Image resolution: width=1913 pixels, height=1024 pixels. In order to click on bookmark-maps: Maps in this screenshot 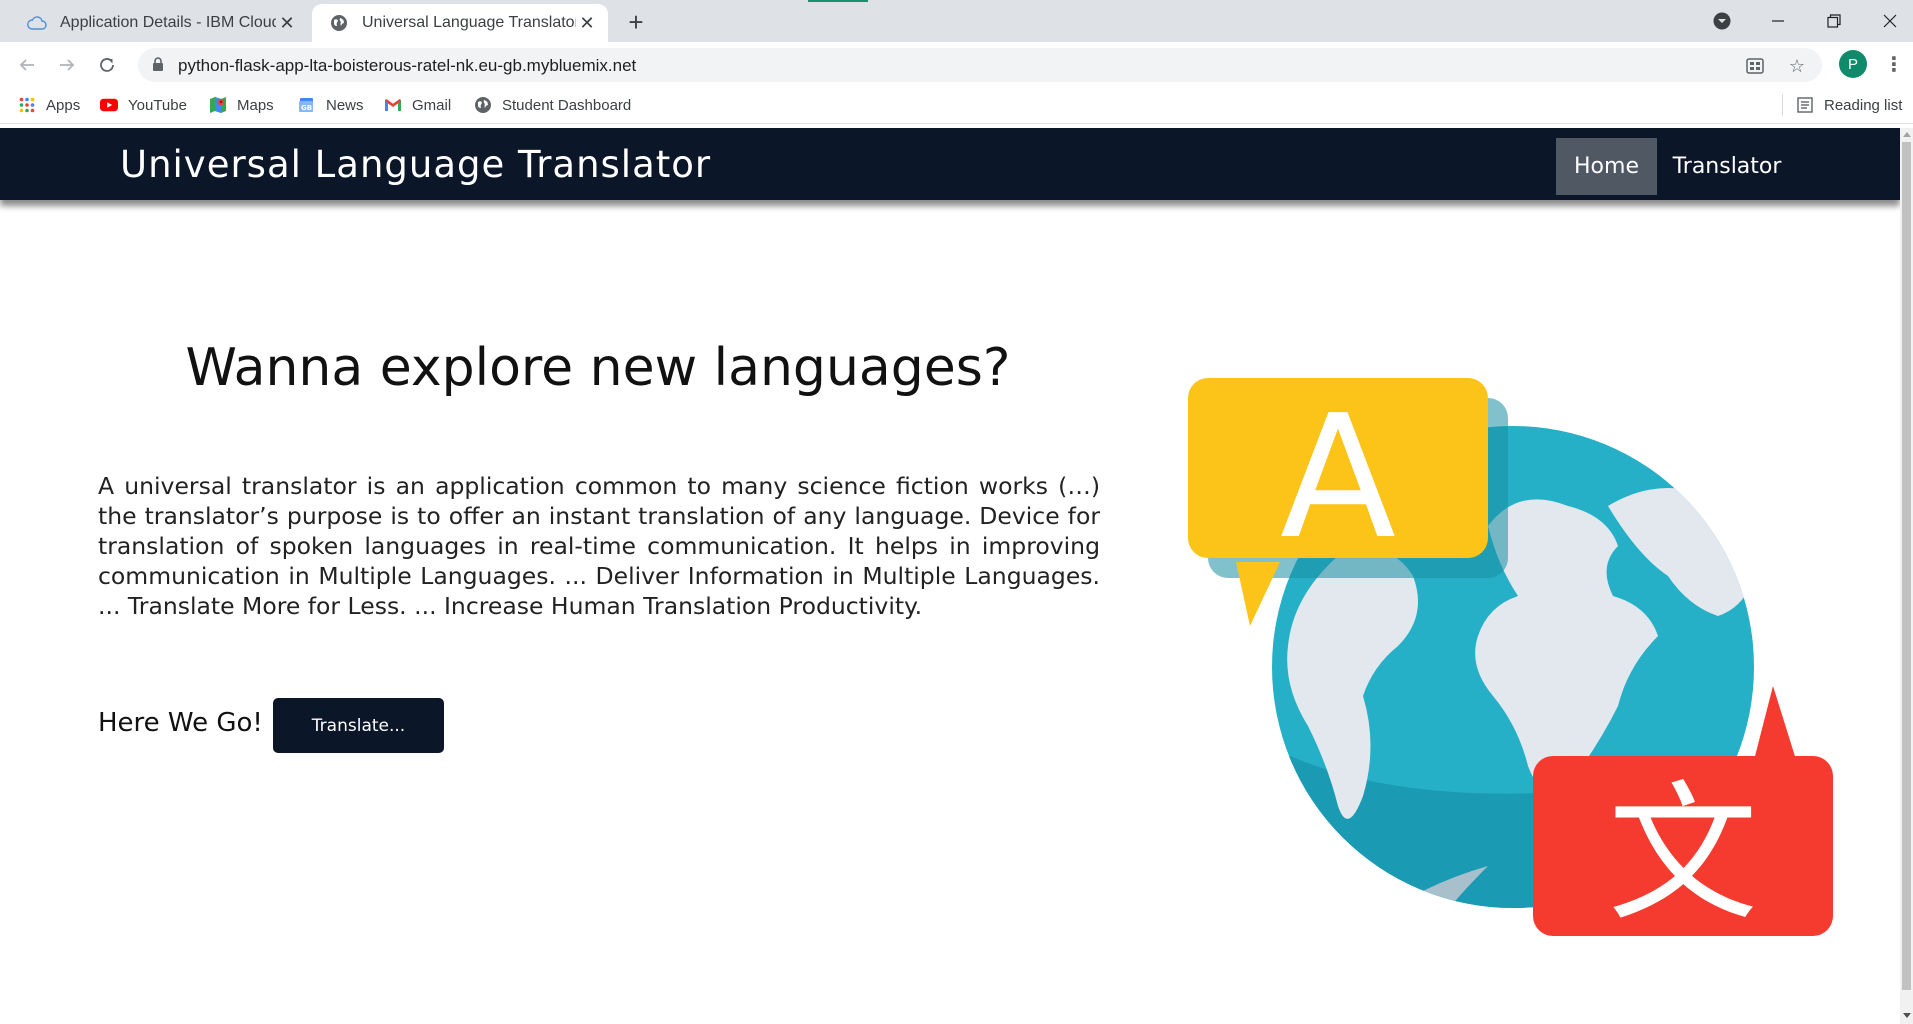, I will do `click(241, 105)`.